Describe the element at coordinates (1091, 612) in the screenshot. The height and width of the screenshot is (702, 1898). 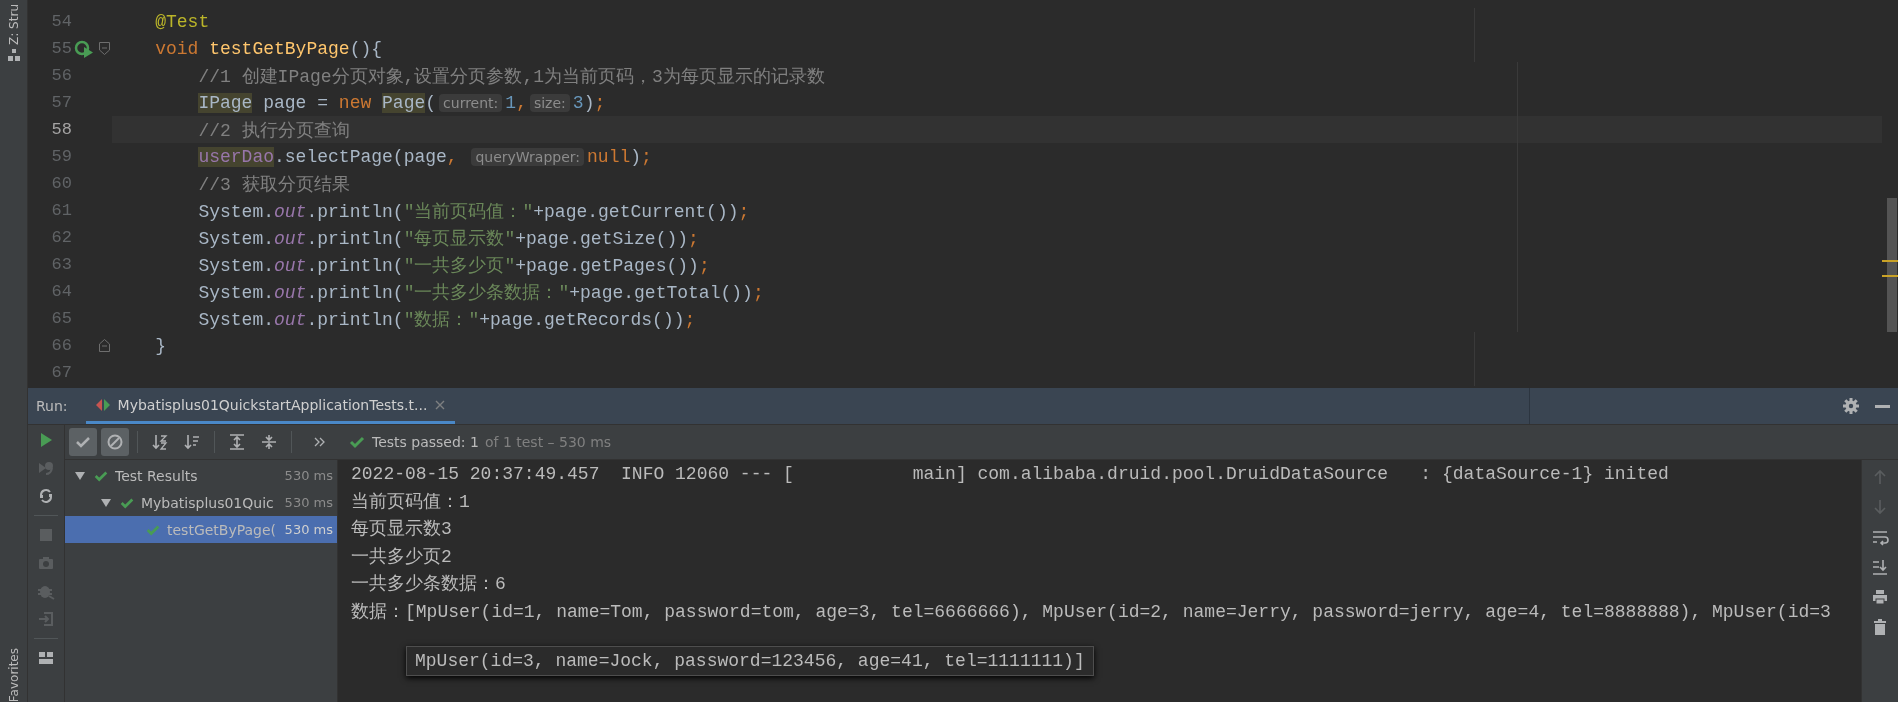
I see `console-line: 数据：[MpUser(id=1, name=Tom, password=tom, age=3, tel=6666666), MpUser(id=2, name=Jerry, password=jerry, age=4, tel=8888888), MpUser(id=3` at that location.